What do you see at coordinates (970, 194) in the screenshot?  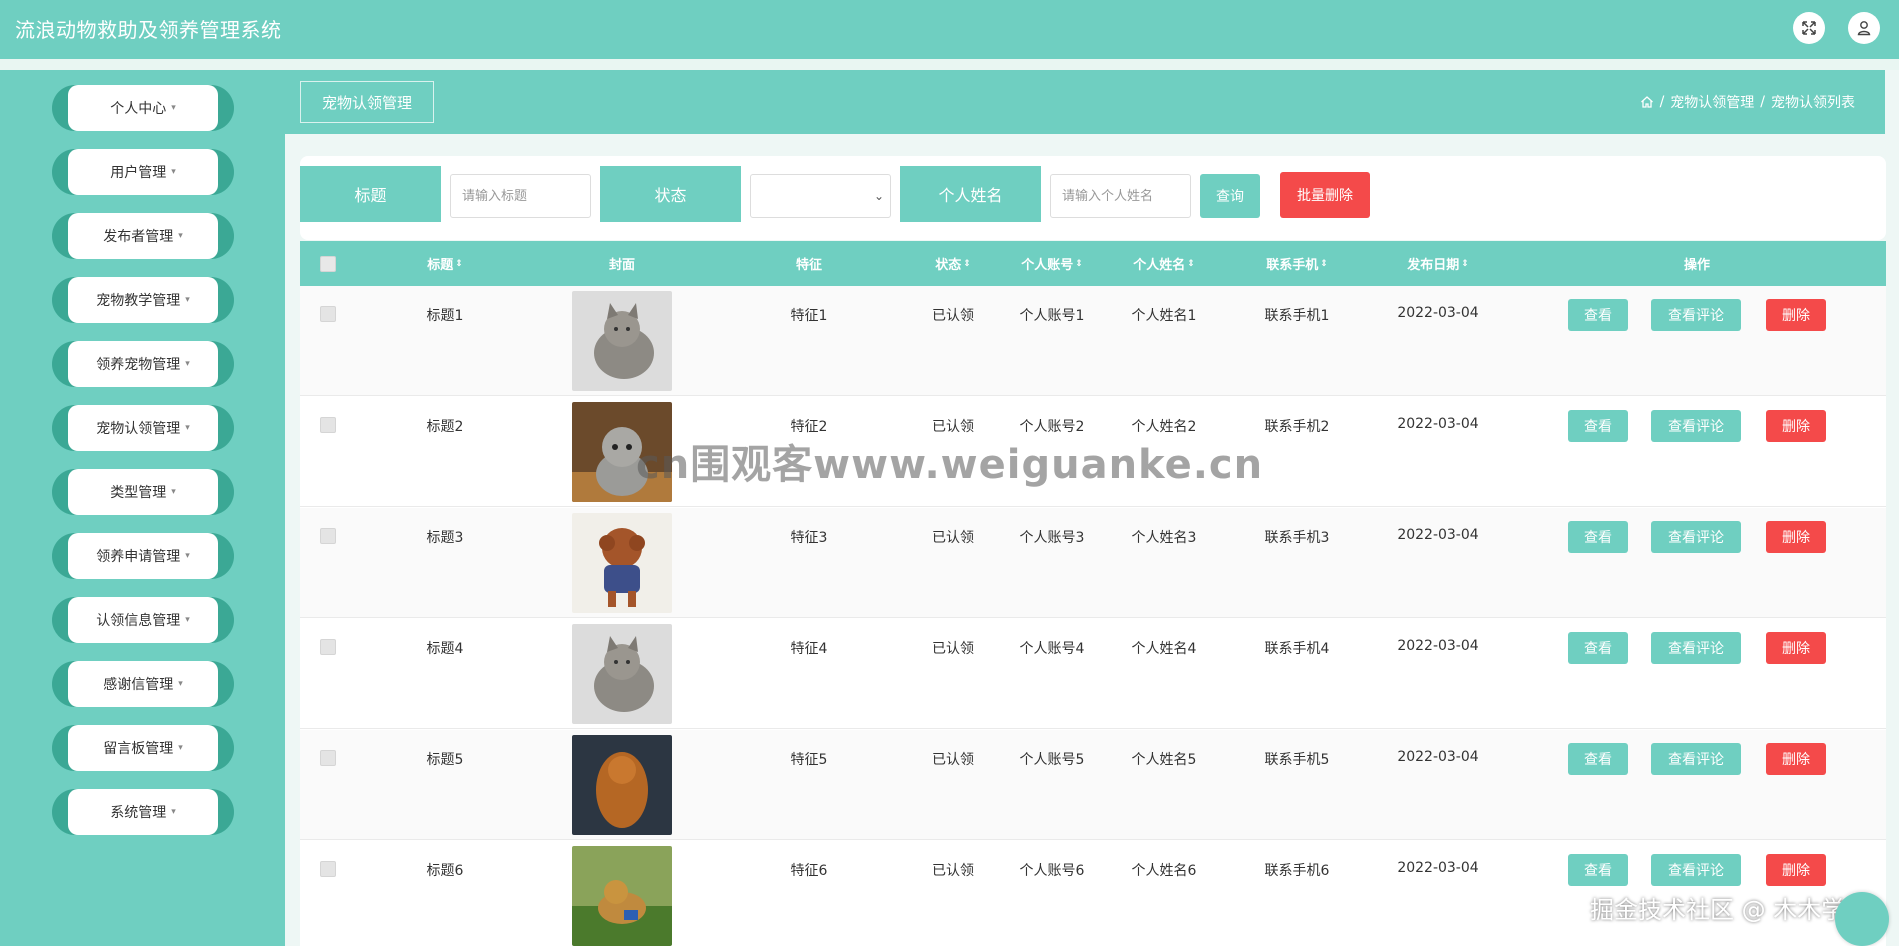 I see `name-label: 个人姓名` at bounding box center [970, 194].